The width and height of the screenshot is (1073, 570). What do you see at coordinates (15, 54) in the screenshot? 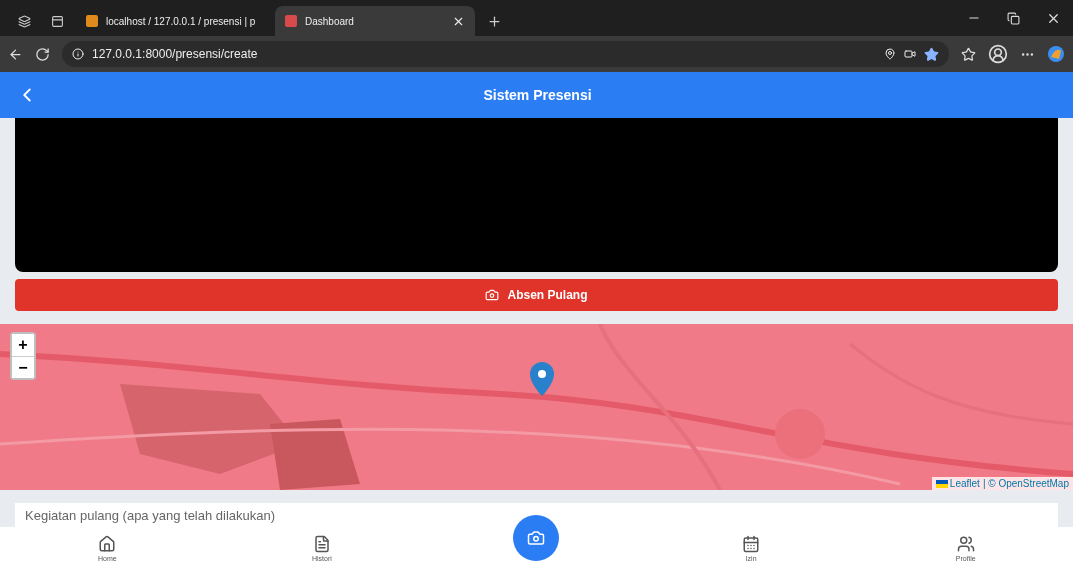
I see `back-icon` at bounding box center [15, 54].